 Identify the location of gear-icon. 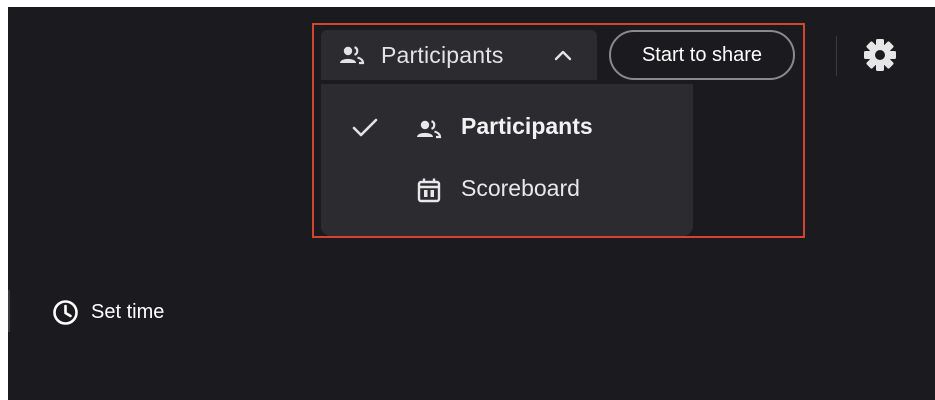
(880, 55).